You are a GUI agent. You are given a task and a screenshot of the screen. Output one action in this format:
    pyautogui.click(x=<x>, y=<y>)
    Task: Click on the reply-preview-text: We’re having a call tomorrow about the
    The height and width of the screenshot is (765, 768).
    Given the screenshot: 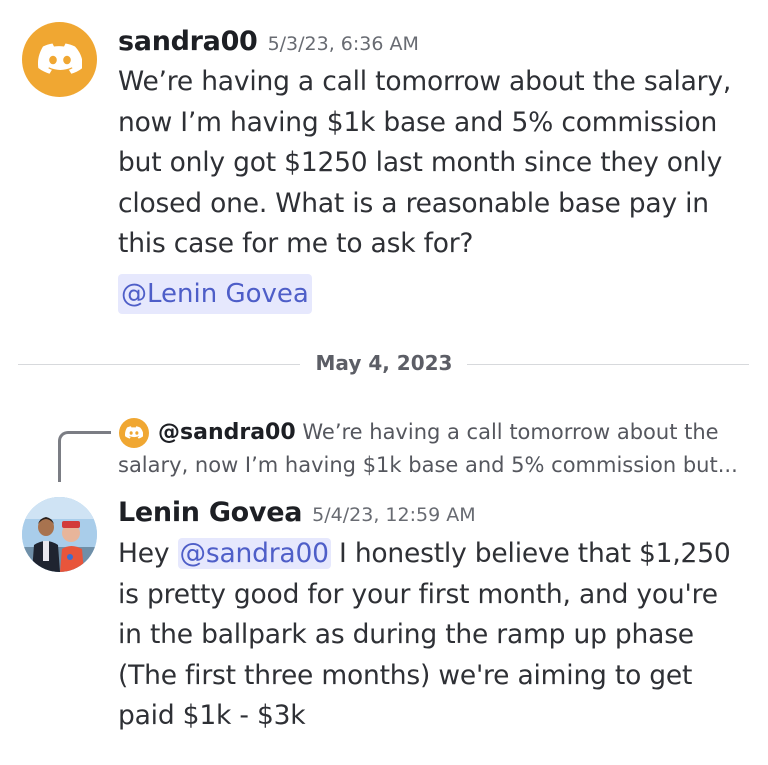 What is the action you would take?
    pyautogui.click(x=510, y=432)
    